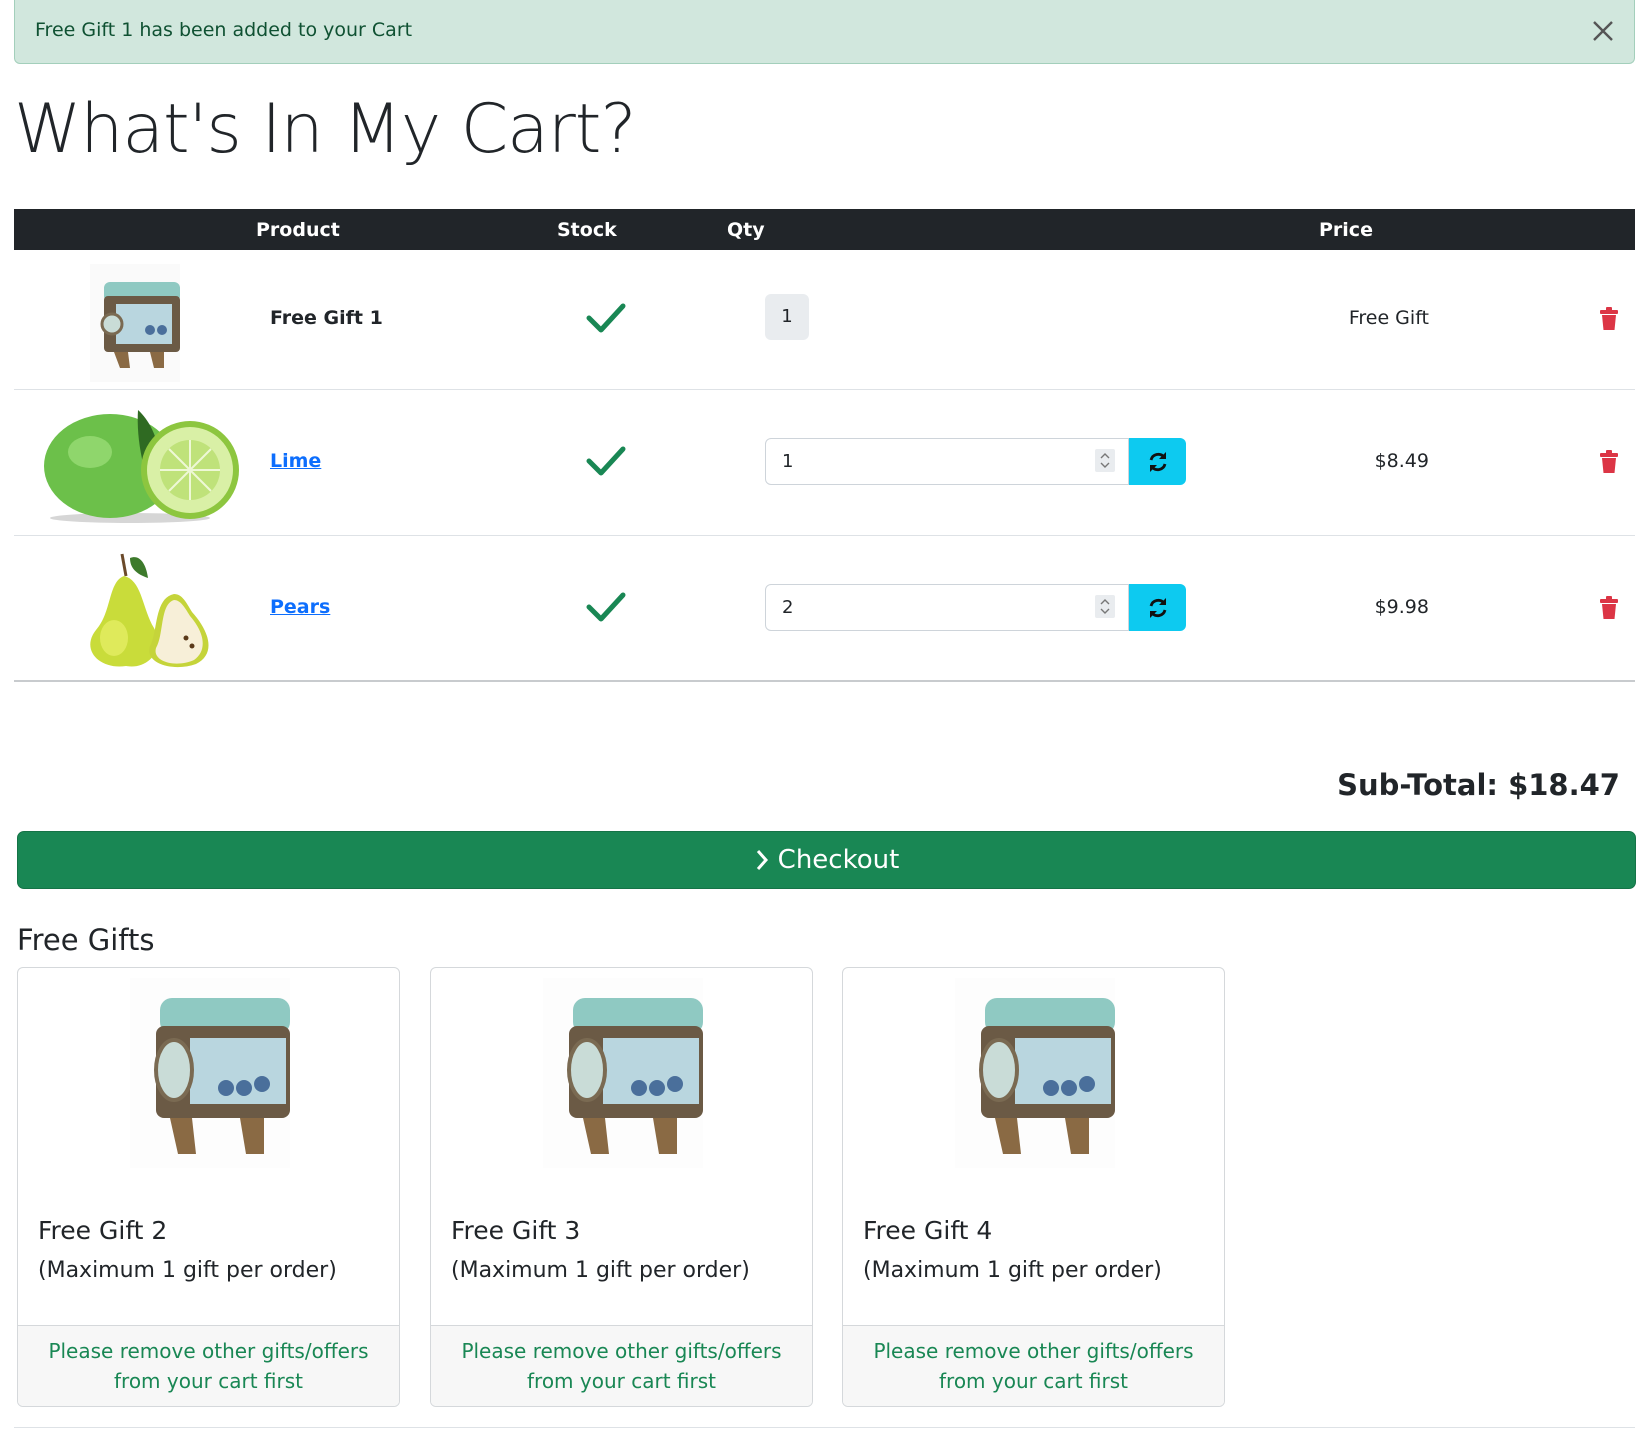 Image resolution: width=1650 pixels, height=1429 pixels. Describe the element at coordinates (824, 320) in the screenshot. I see `table-row: Free Gift 1 1 Free Gift` at that location.